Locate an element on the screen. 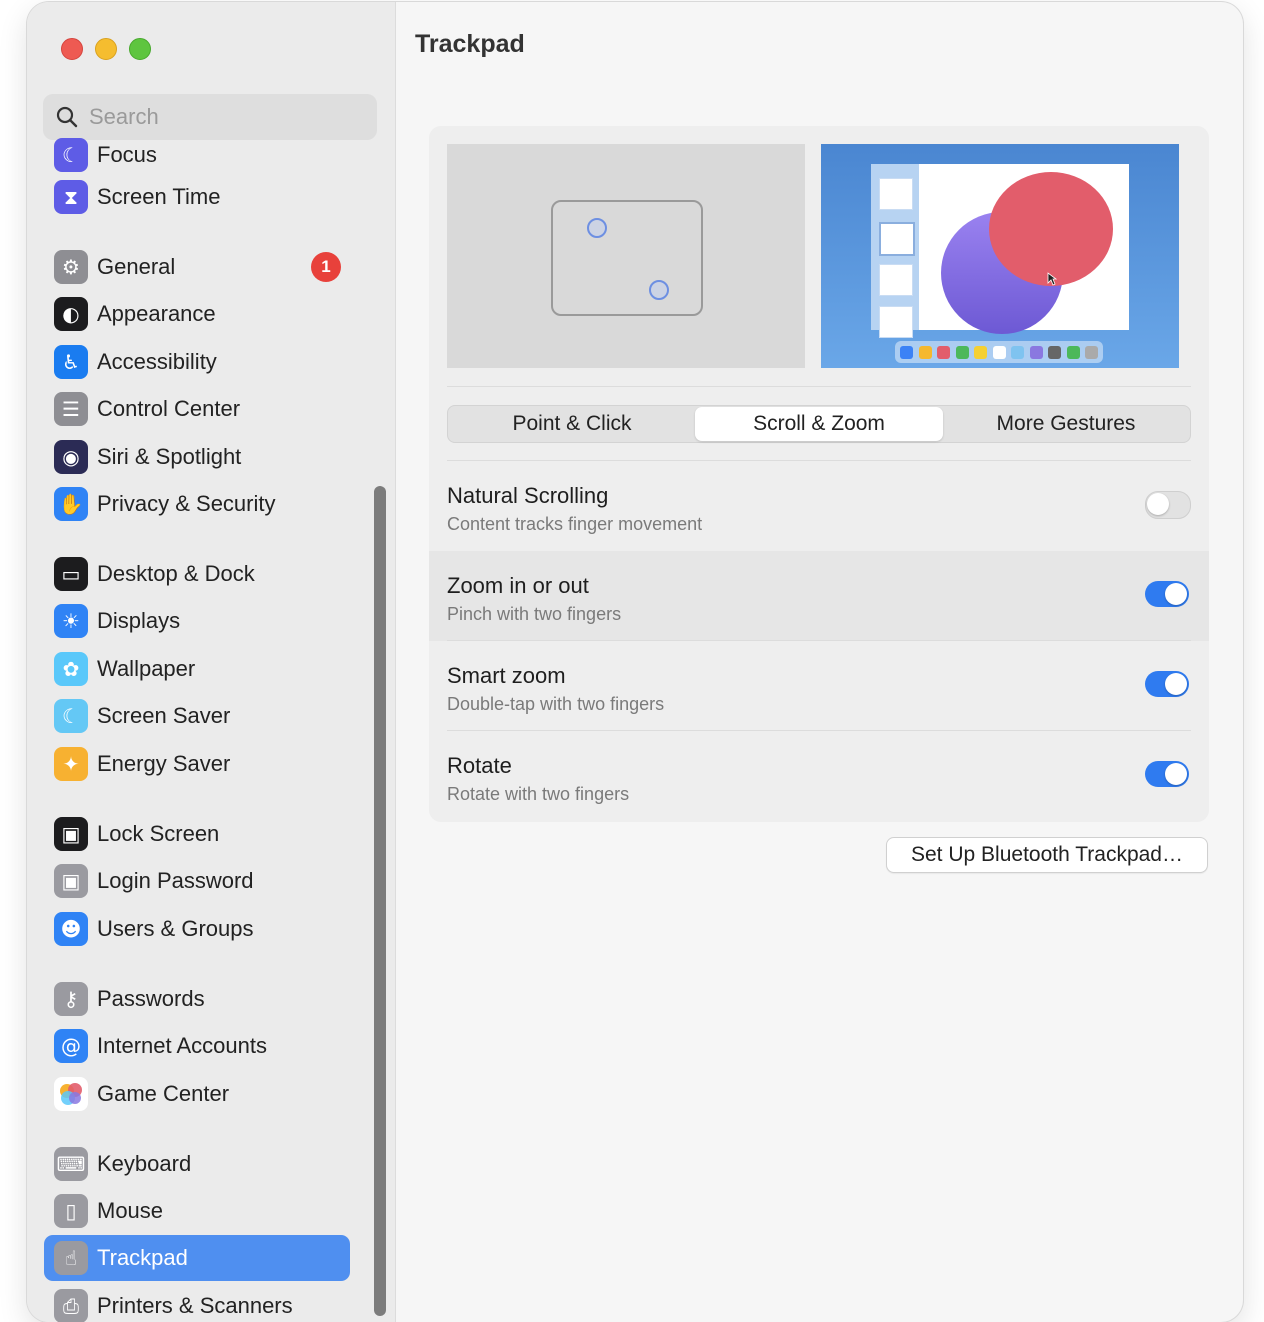 The height and width of the screenshot is (1322, 1264). sidebar-item-users-groups: ☻ Users & Groups is located at coordinates (197, 929).